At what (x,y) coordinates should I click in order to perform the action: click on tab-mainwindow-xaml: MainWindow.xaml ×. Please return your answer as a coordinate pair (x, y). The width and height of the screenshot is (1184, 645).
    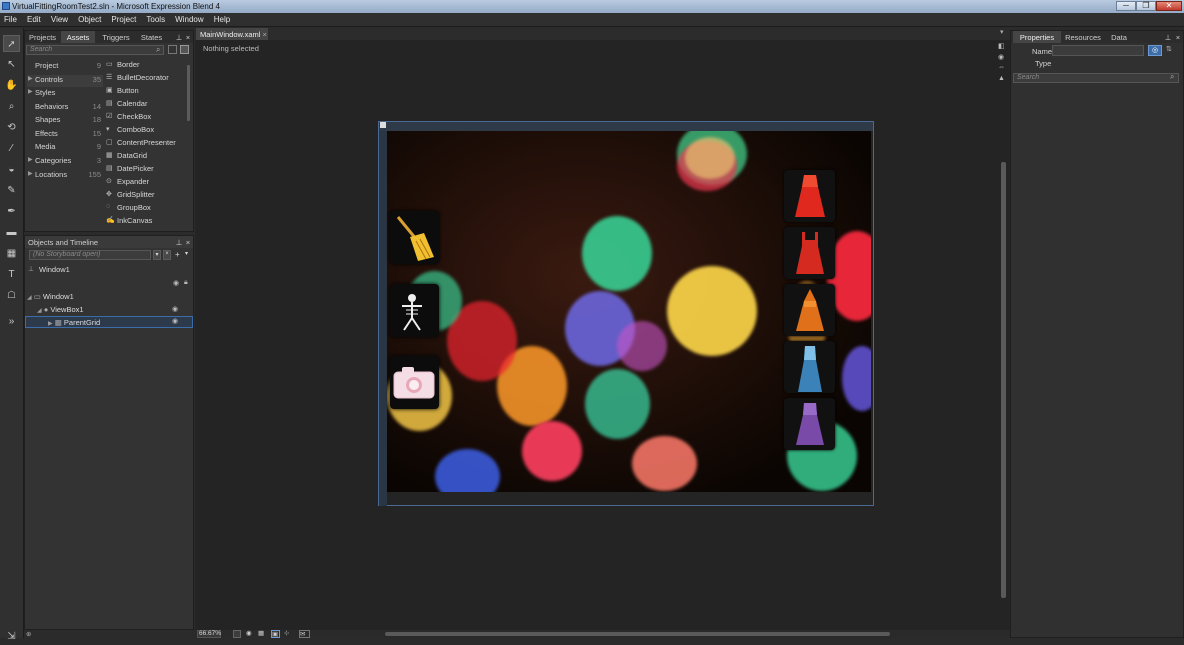
    Looking at the image, I should click on (232, 34).